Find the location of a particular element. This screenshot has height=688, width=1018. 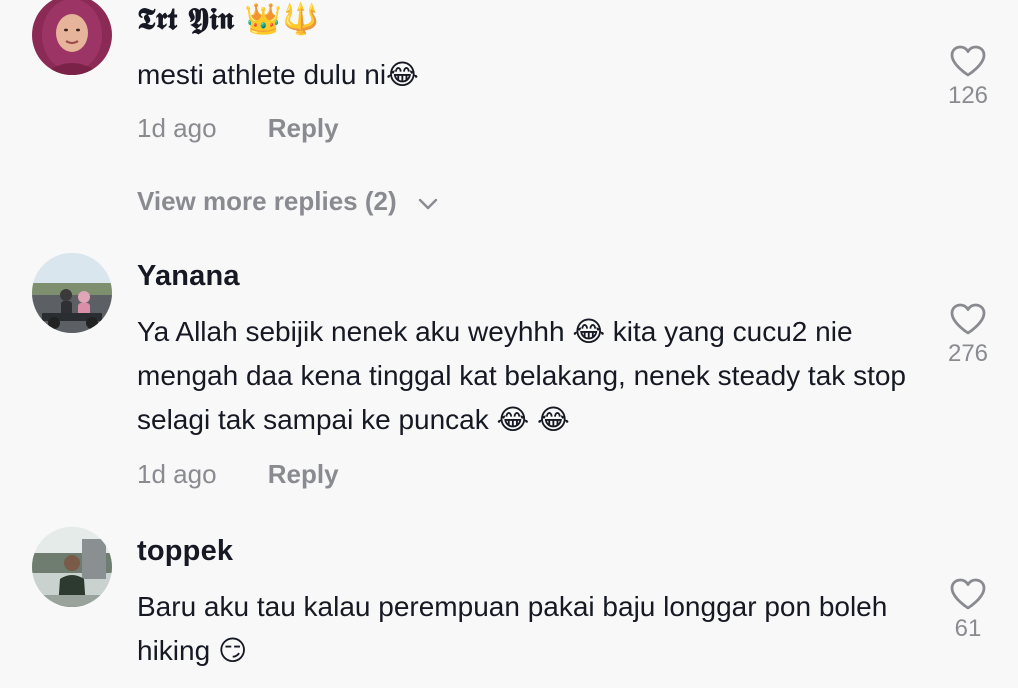

comment-text: mesti athlete dulu ni😂 is located at coordinates (278, 74).